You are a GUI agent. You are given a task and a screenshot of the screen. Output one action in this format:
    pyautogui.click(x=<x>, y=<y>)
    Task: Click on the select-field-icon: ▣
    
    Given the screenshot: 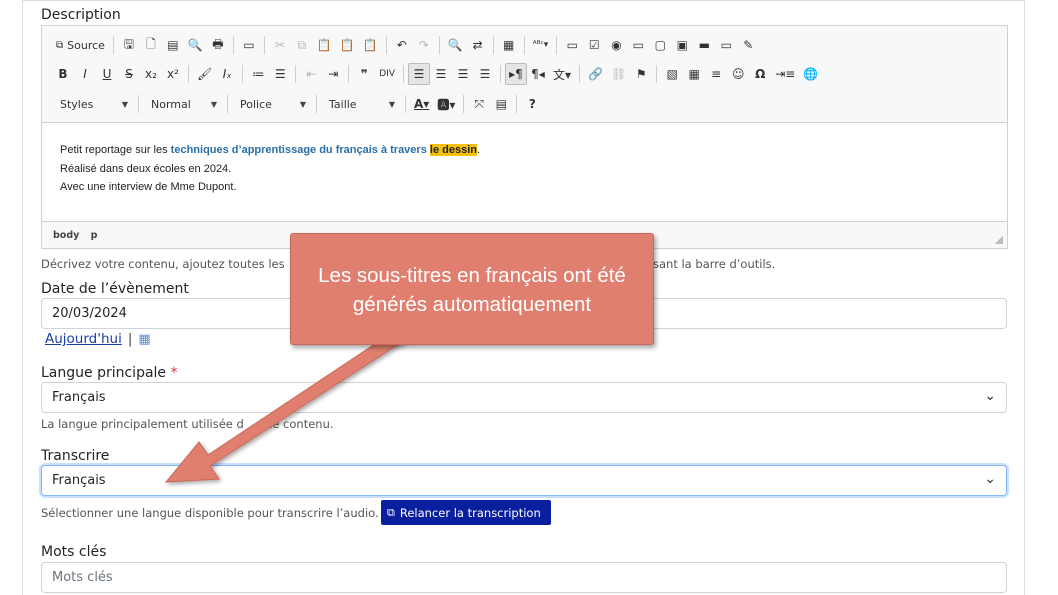 What is the action you would take?
    pyautogui.click(x=682, y=45)
    